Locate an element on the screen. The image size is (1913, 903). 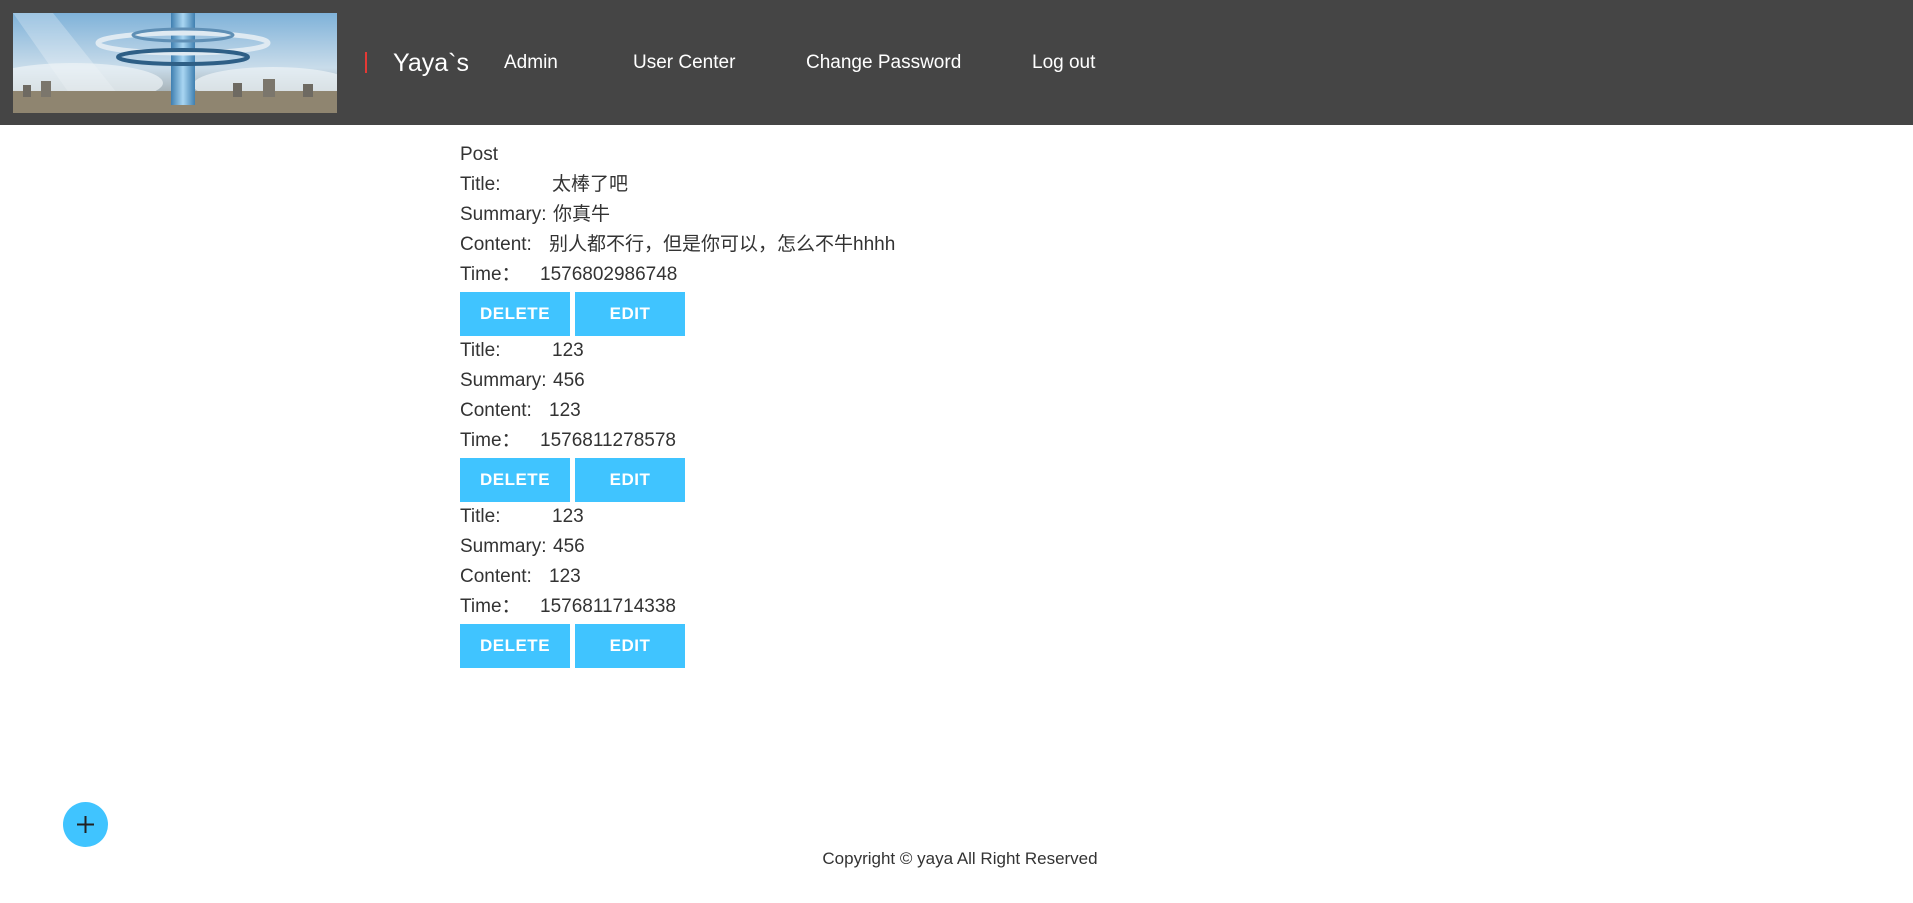
nav-change-password: Change Password is located at coordinates (883, 63).